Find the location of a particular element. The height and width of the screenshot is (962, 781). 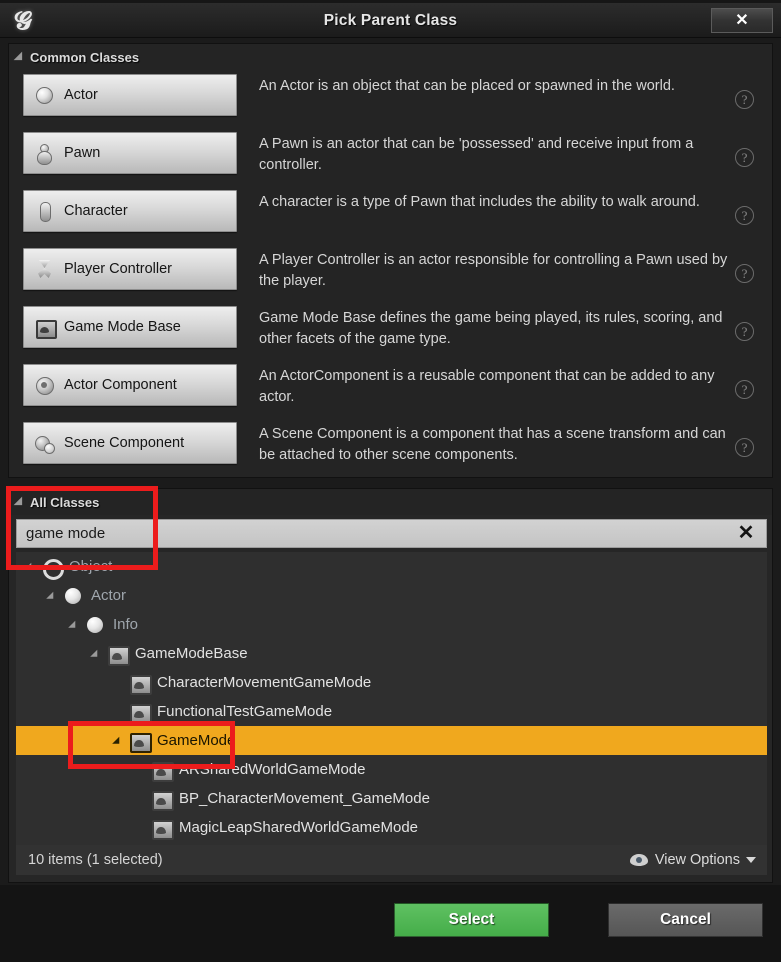

character-capsule-icon is located at coordinates (44, 211).